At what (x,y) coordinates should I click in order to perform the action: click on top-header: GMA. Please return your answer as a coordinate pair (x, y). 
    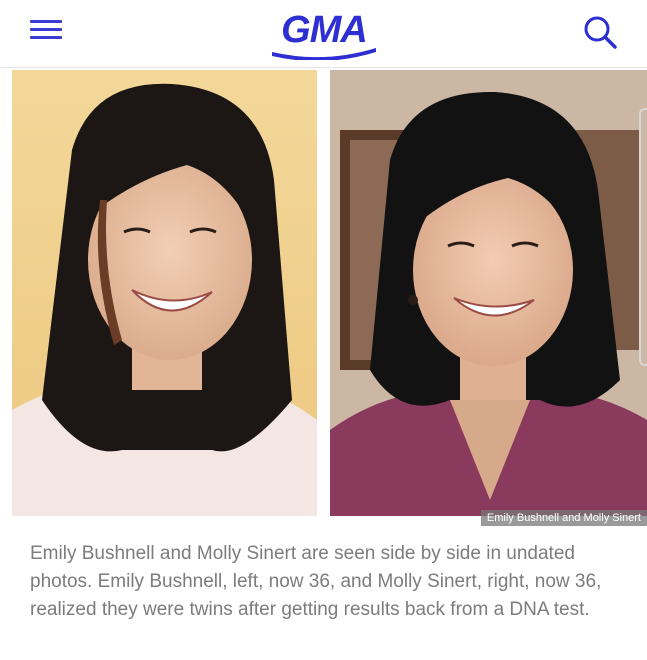
    Looking at the image, I should click on (323, 34).